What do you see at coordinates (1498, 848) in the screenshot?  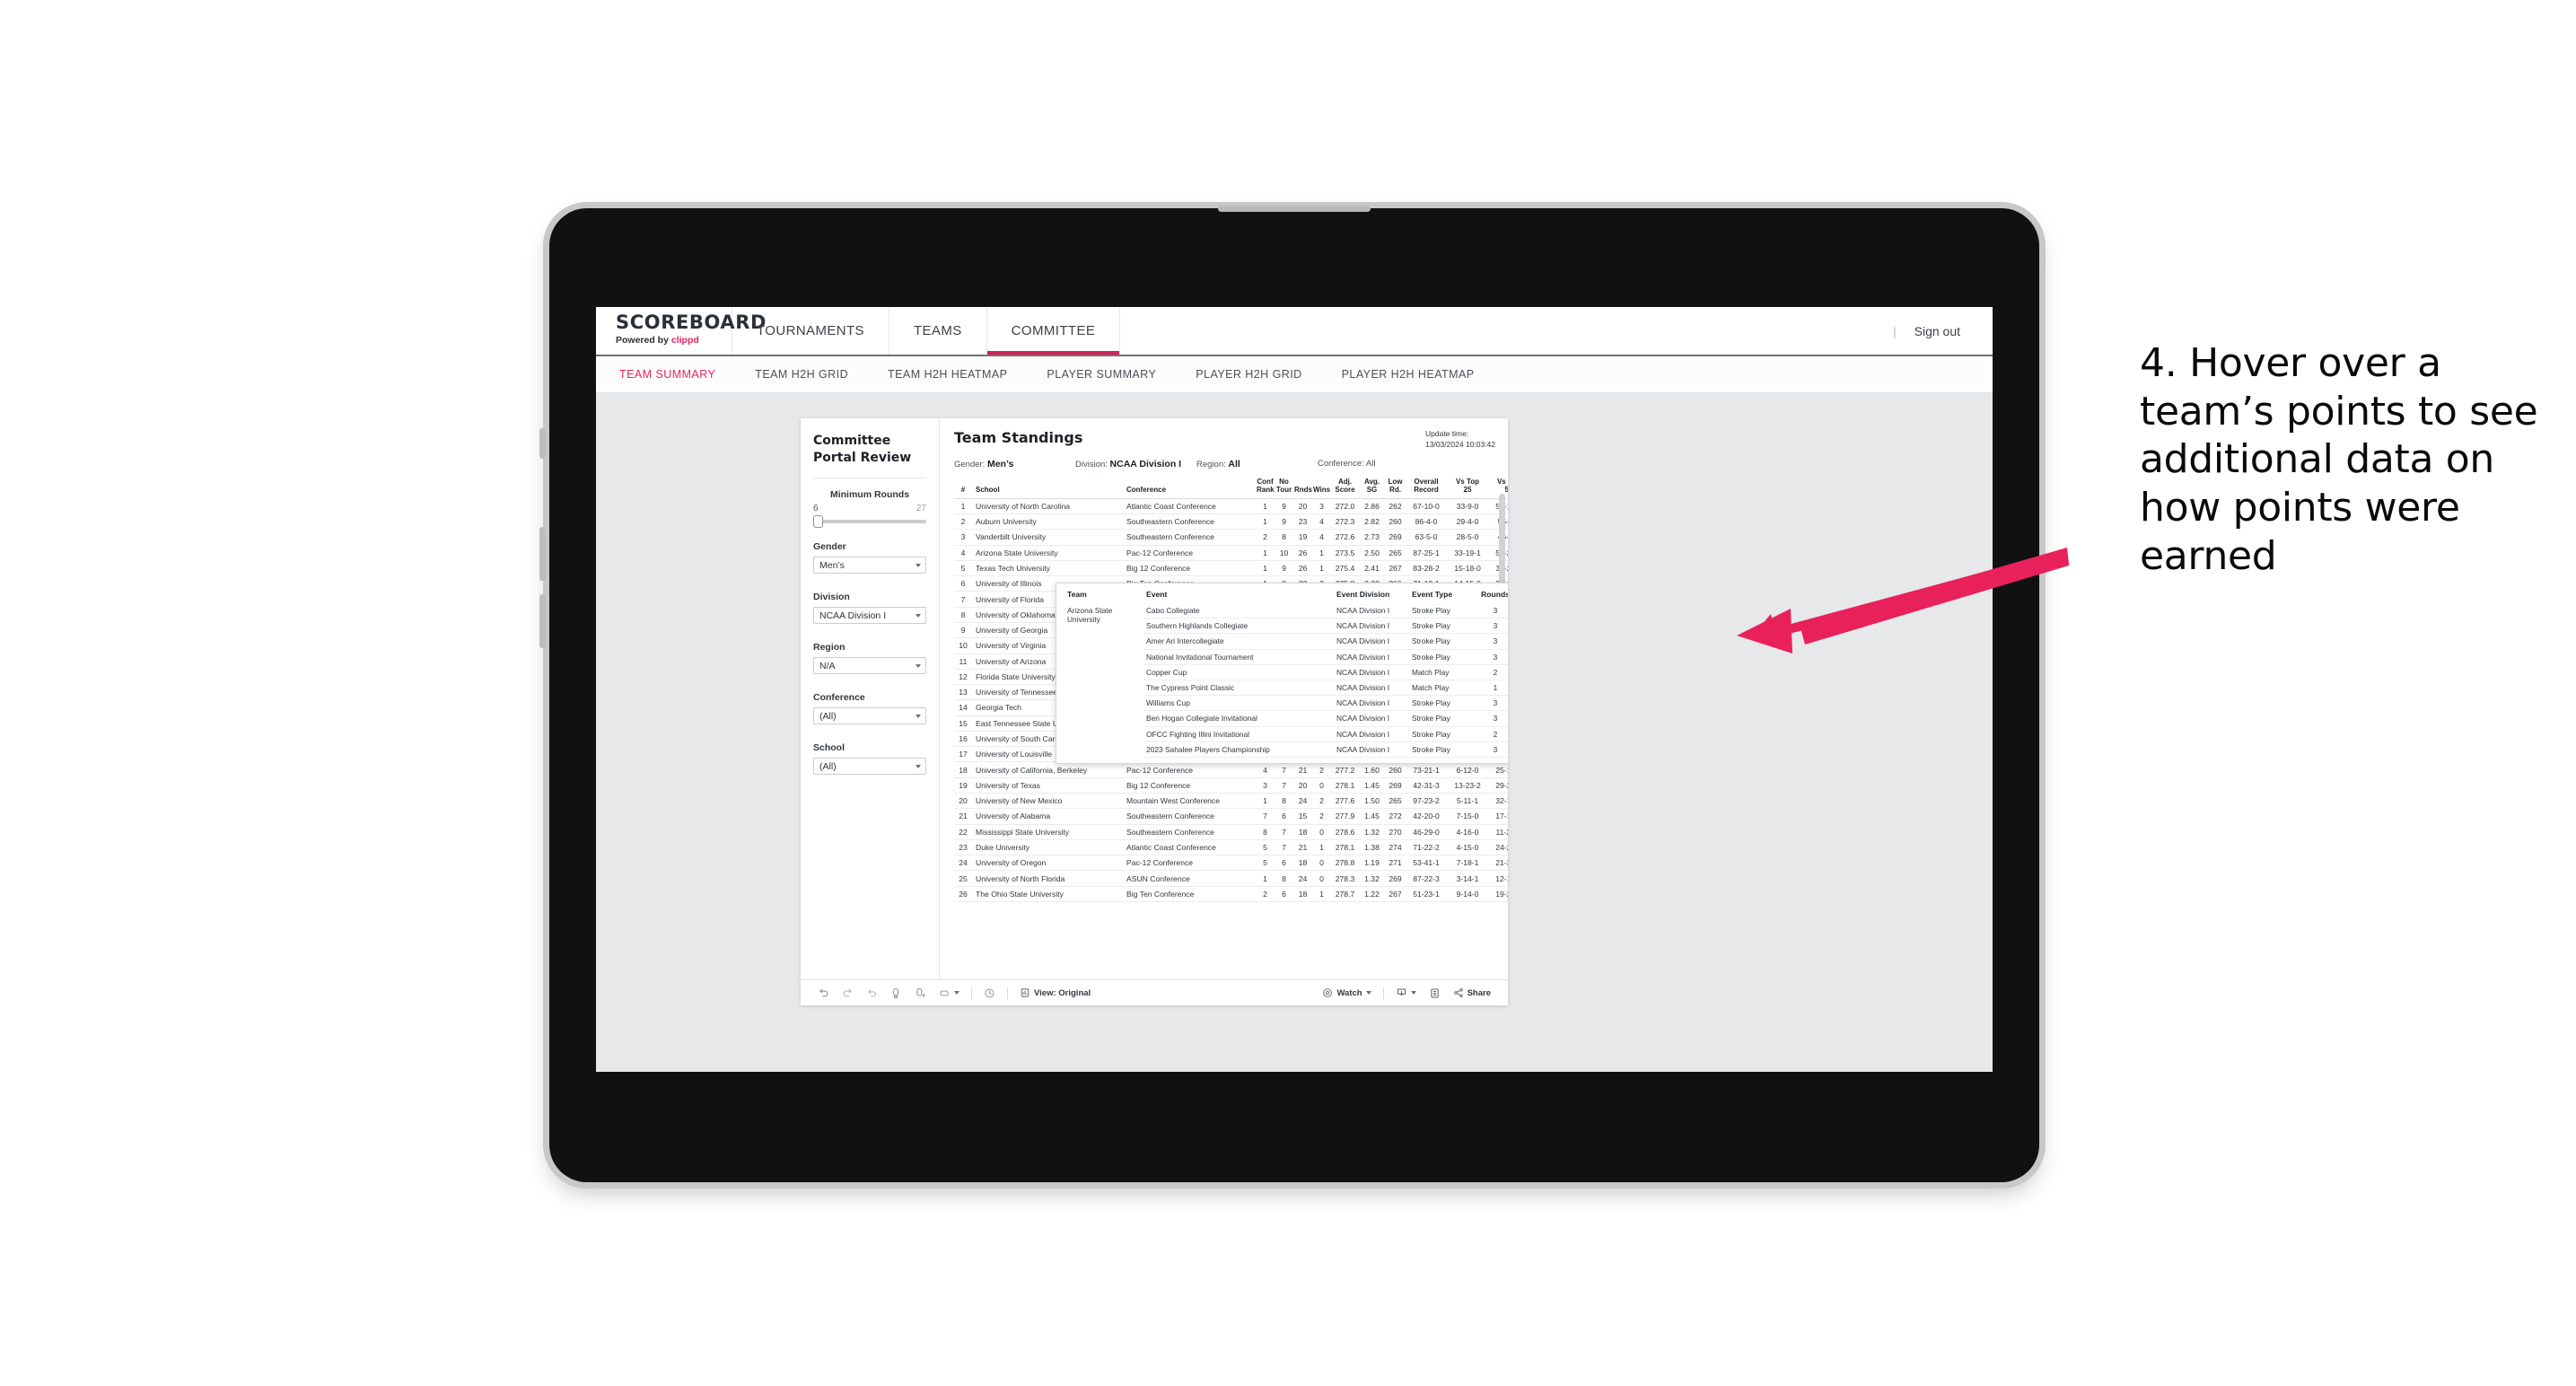 I see `cell-t50: 24-21-0` at bounding box center [1498, 848].